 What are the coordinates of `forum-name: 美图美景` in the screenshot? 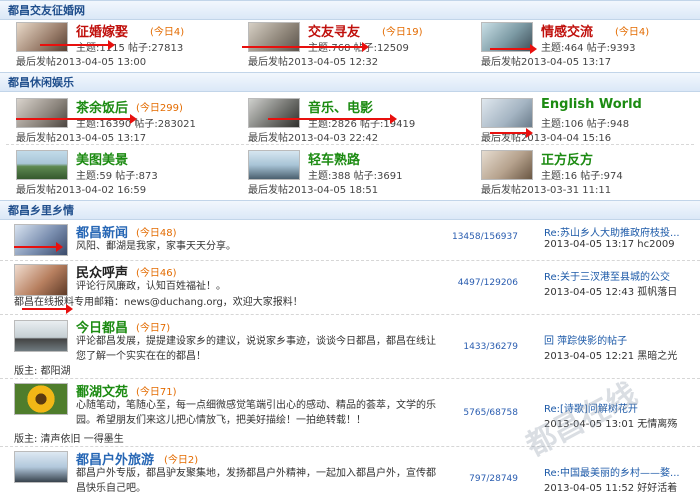 It's located at (102, 158).